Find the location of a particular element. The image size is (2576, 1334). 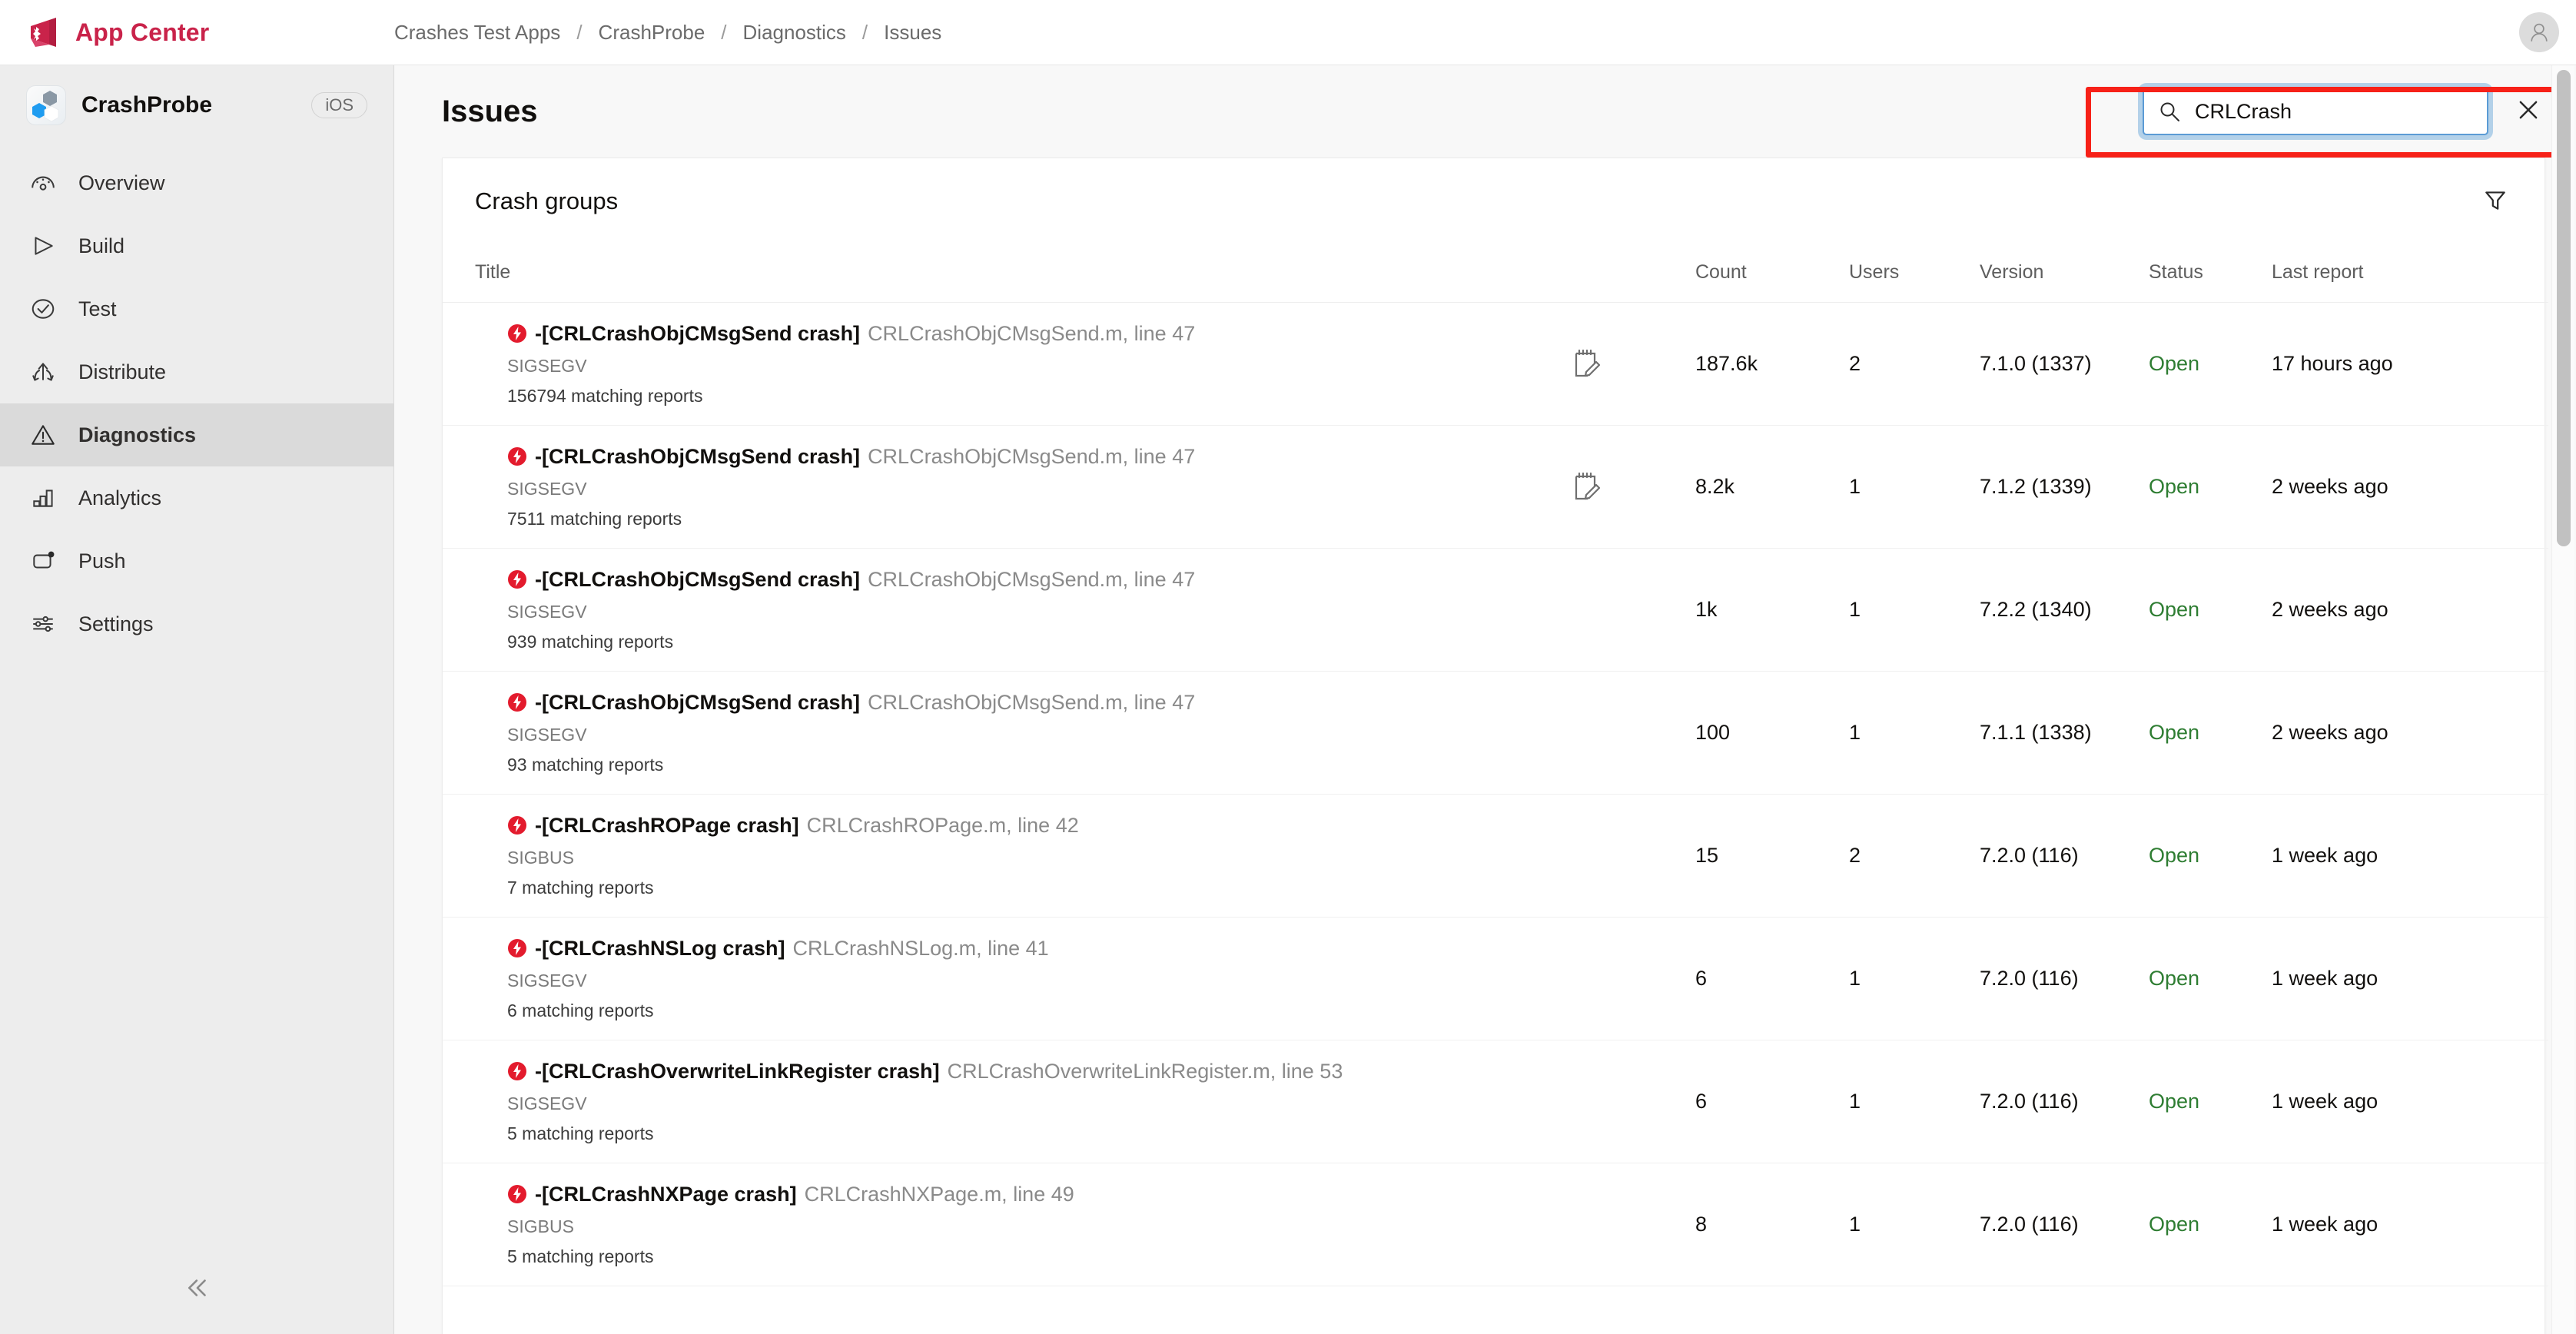

play-triangle-icon is located at coordinates (43, 246).